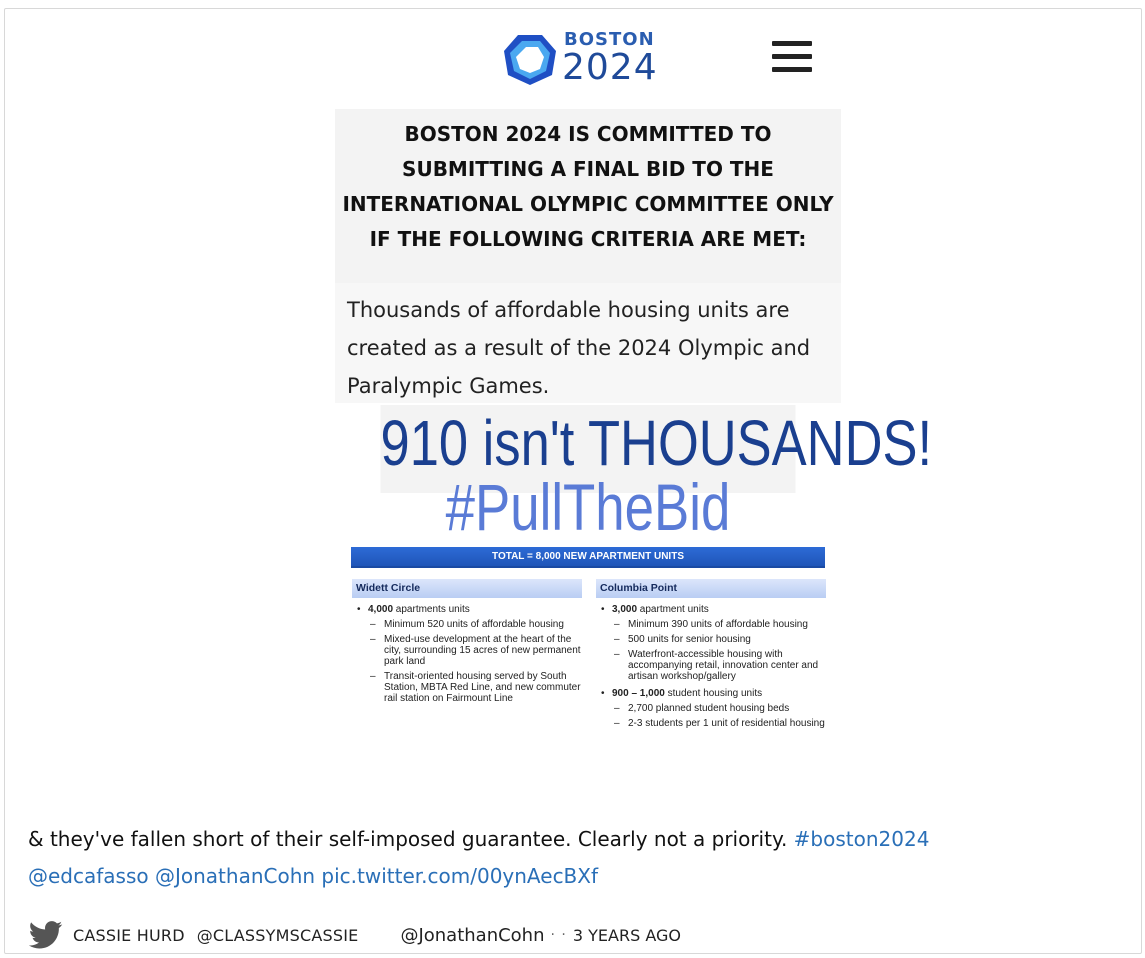  I want to click on bullet-item: 4,000 apartments units, so click(469, 609).